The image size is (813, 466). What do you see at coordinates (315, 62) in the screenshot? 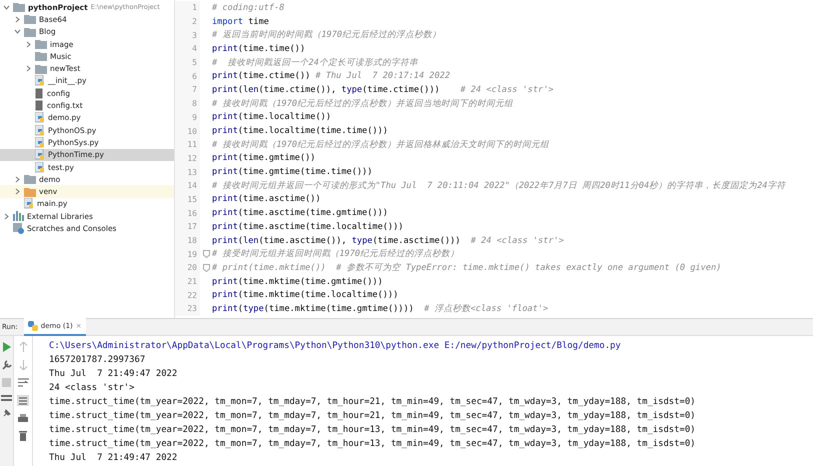
I see `code-line: # 接收时间戳返回一个24个定长可读形式的字符串` at bounding box center [315, 62].